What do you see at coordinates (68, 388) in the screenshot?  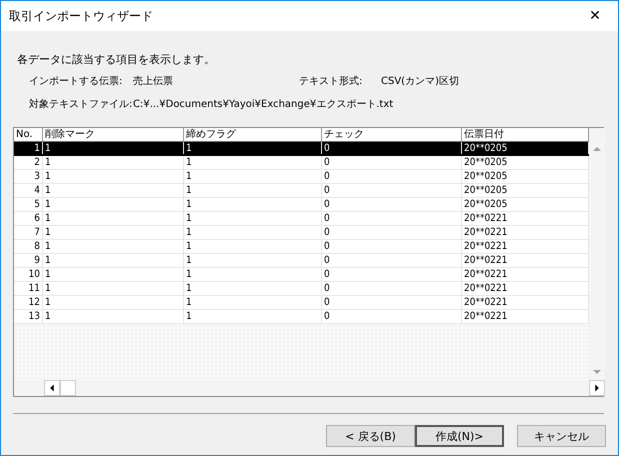 I see `scroll-thumb` at bounding box center [68, 388].